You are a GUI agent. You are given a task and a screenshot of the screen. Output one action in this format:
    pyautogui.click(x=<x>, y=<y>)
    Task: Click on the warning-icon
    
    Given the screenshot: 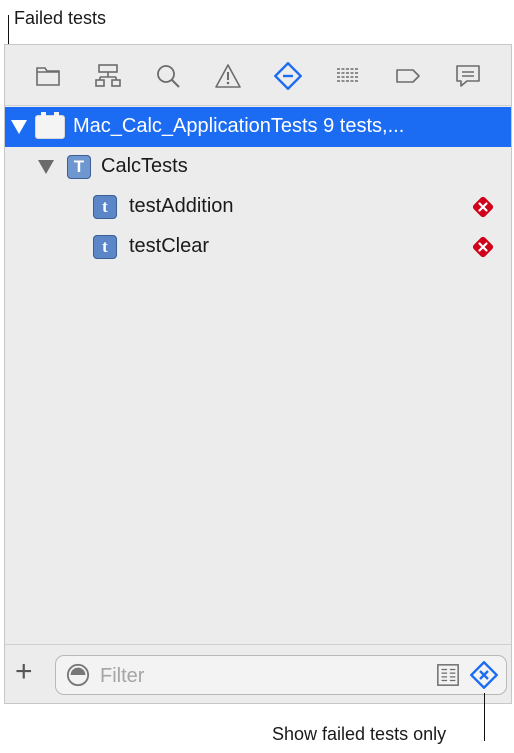 What is the action you would take?
    pyautogui.click(x=228, y=76)
    